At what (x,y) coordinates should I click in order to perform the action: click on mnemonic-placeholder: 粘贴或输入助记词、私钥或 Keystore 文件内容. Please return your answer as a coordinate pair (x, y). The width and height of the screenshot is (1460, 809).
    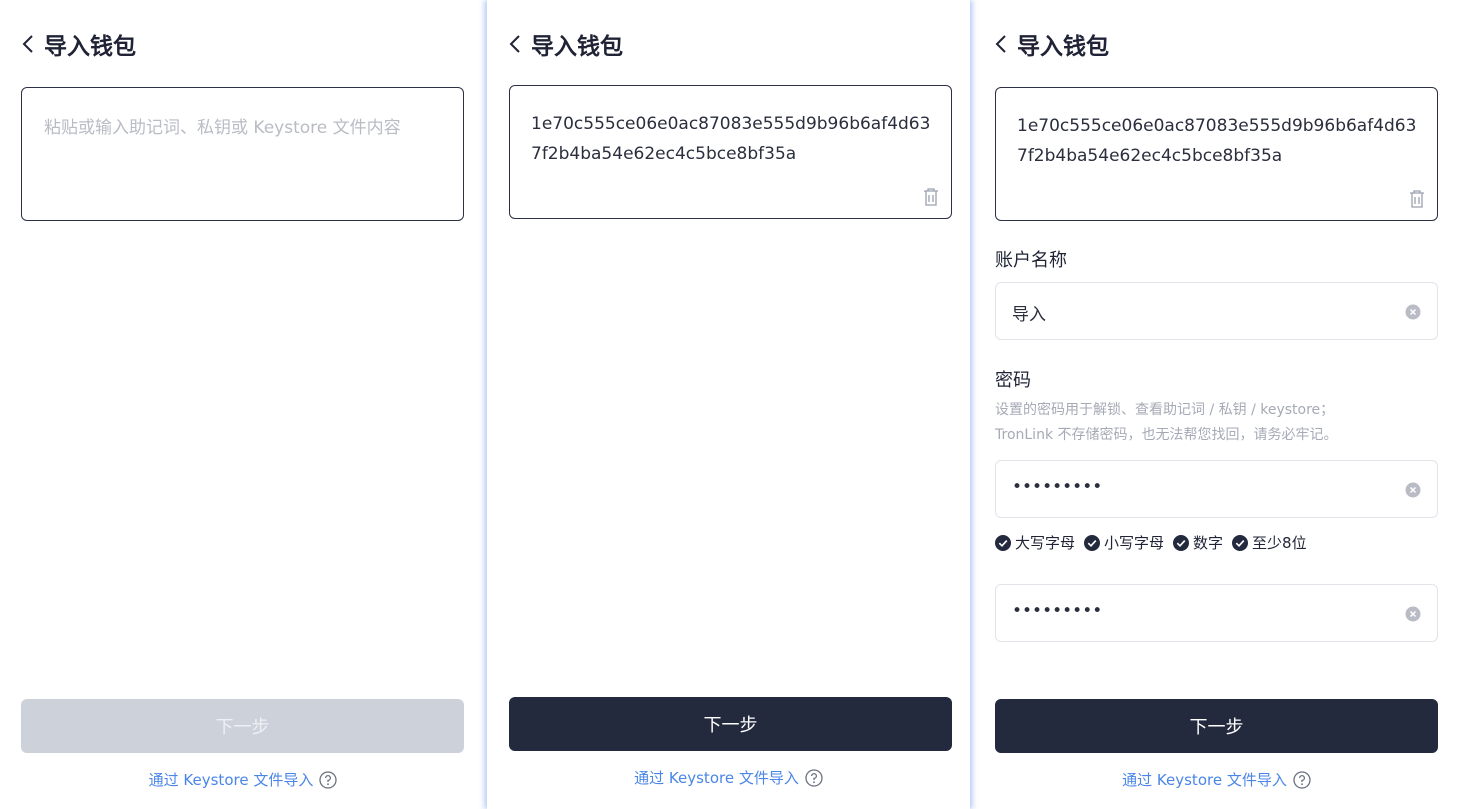
    Looking at the image, I should click on (222, 128).